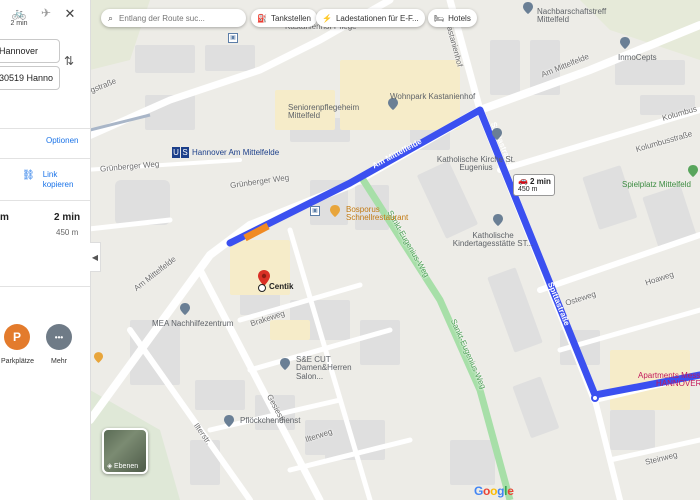 Image resolution: width=700 pixels, height=500 pixels. Describe the element at coordinates (18, 361) in the screenshot. I see `parking-label: Parkplätze` at that location.